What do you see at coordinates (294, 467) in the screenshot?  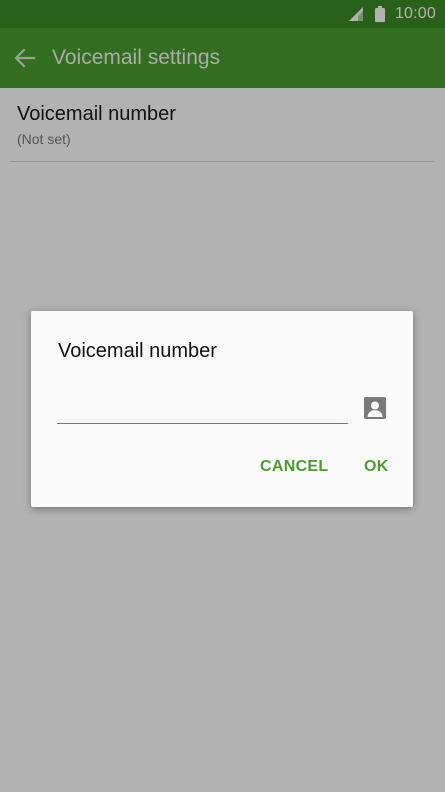 I see `cancel-button: CANCEL` at bounding box center [294, 467].